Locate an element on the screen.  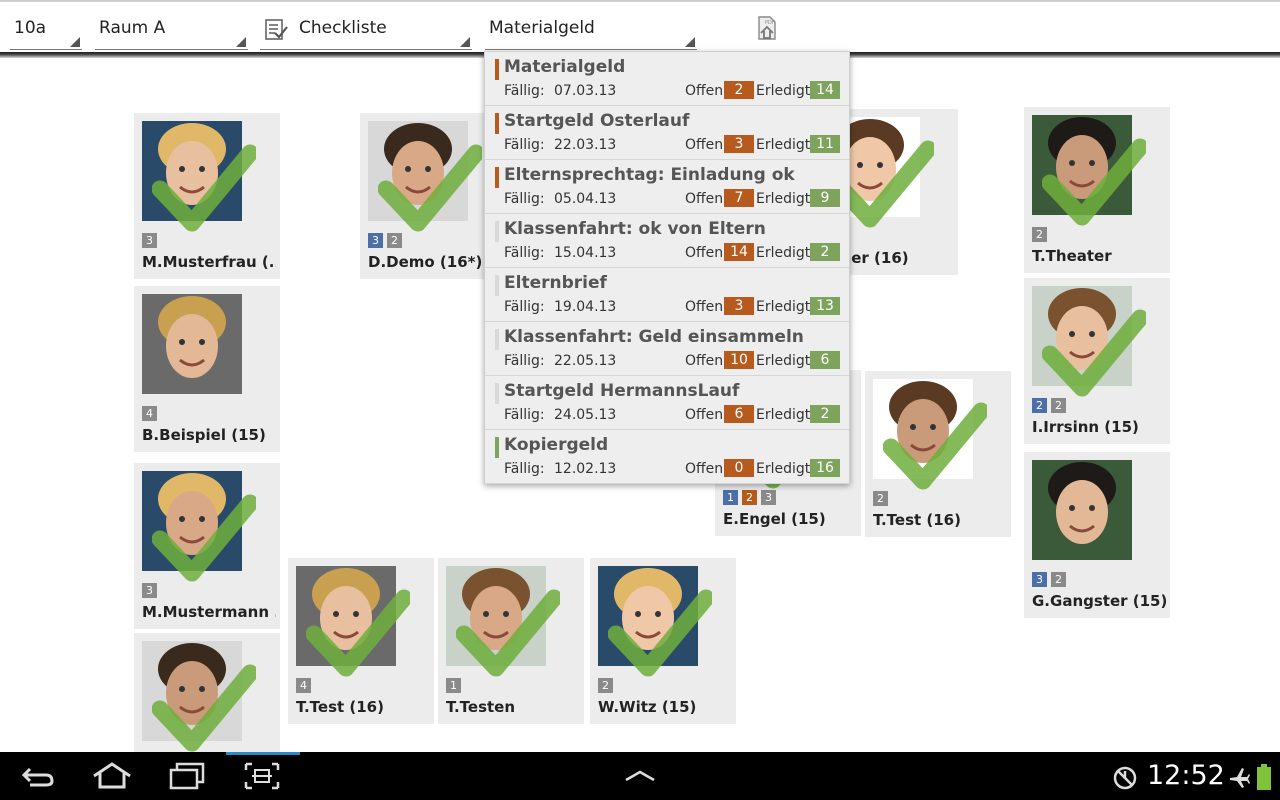
student-name: T.Theater is located at coordinates (1072, 256).